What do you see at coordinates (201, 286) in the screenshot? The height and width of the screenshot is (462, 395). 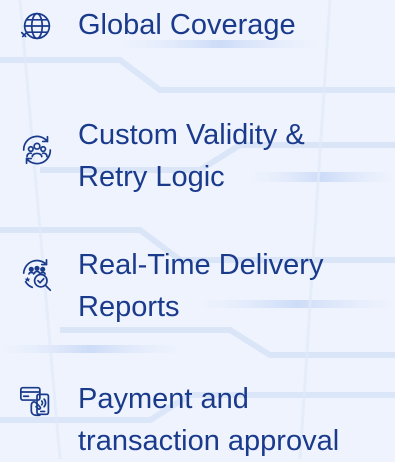 I see `feature-label: Real-Time Delivery Reports` at bounding box center [201, 286].